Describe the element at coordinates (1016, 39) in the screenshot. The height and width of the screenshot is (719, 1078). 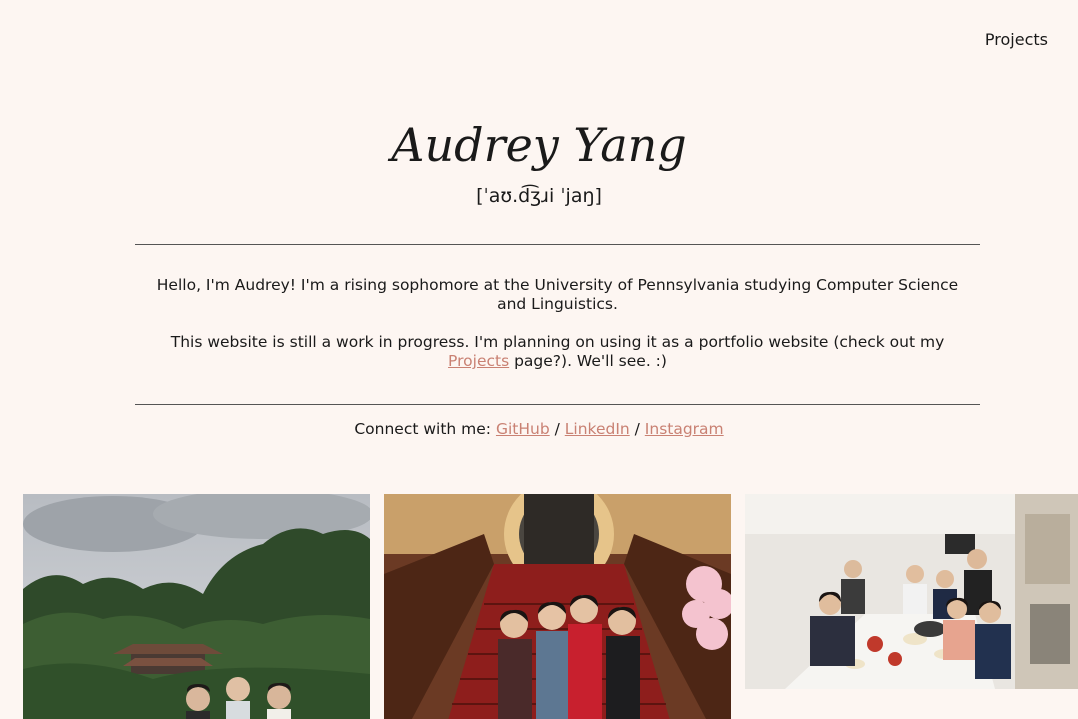
I see `nav-projects-link: Projects` at that location.